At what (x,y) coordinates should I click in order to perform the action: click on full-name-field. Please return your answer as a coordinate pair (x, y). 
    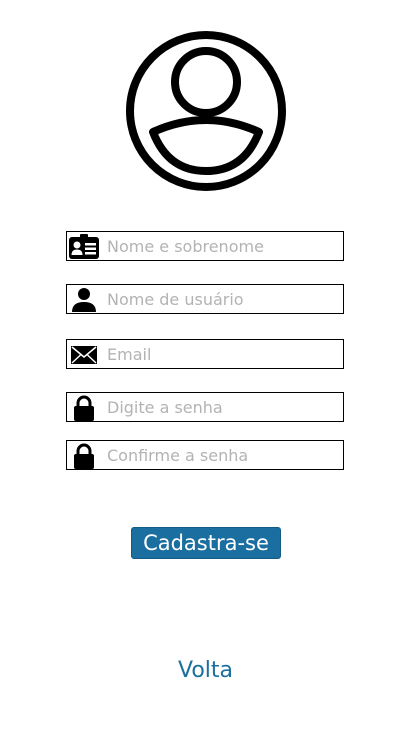
    Looking at the image, I should click on (205, 246).